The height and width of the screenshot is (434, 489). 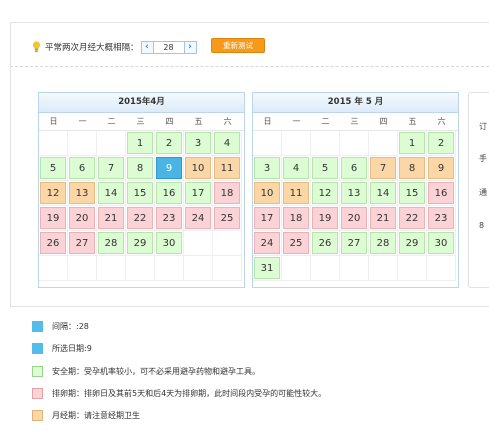 What do you see at coordinates (53, 121) in the screenshot?
I see `weekday-label: 日` at bounding box center [53, 121].